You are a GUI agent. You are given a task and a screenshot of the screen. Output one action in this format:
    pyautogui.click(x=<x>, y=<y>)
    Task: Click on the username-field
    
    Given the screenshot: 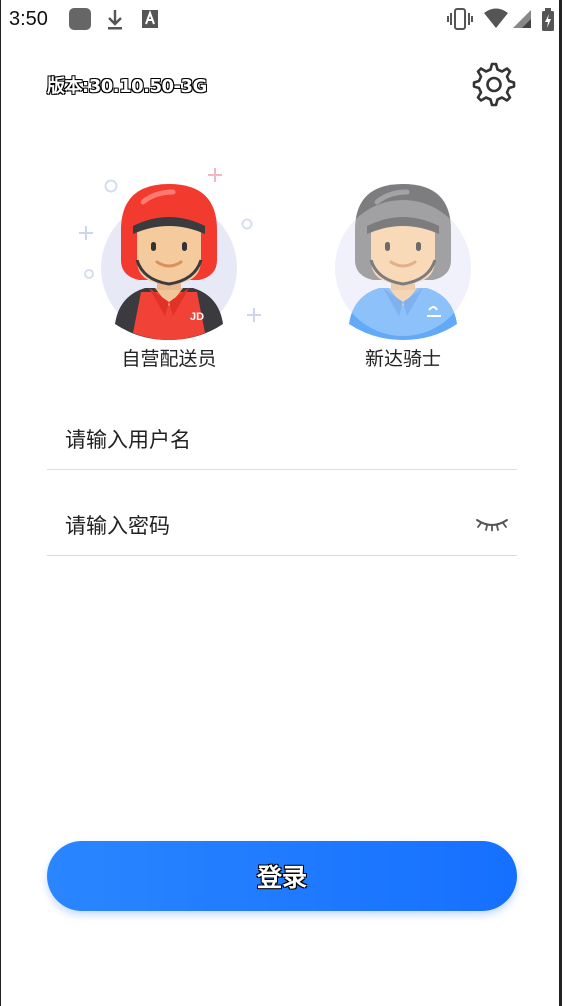 What is the action you would take?
    pyautogui.click(x=282, y=442)
    